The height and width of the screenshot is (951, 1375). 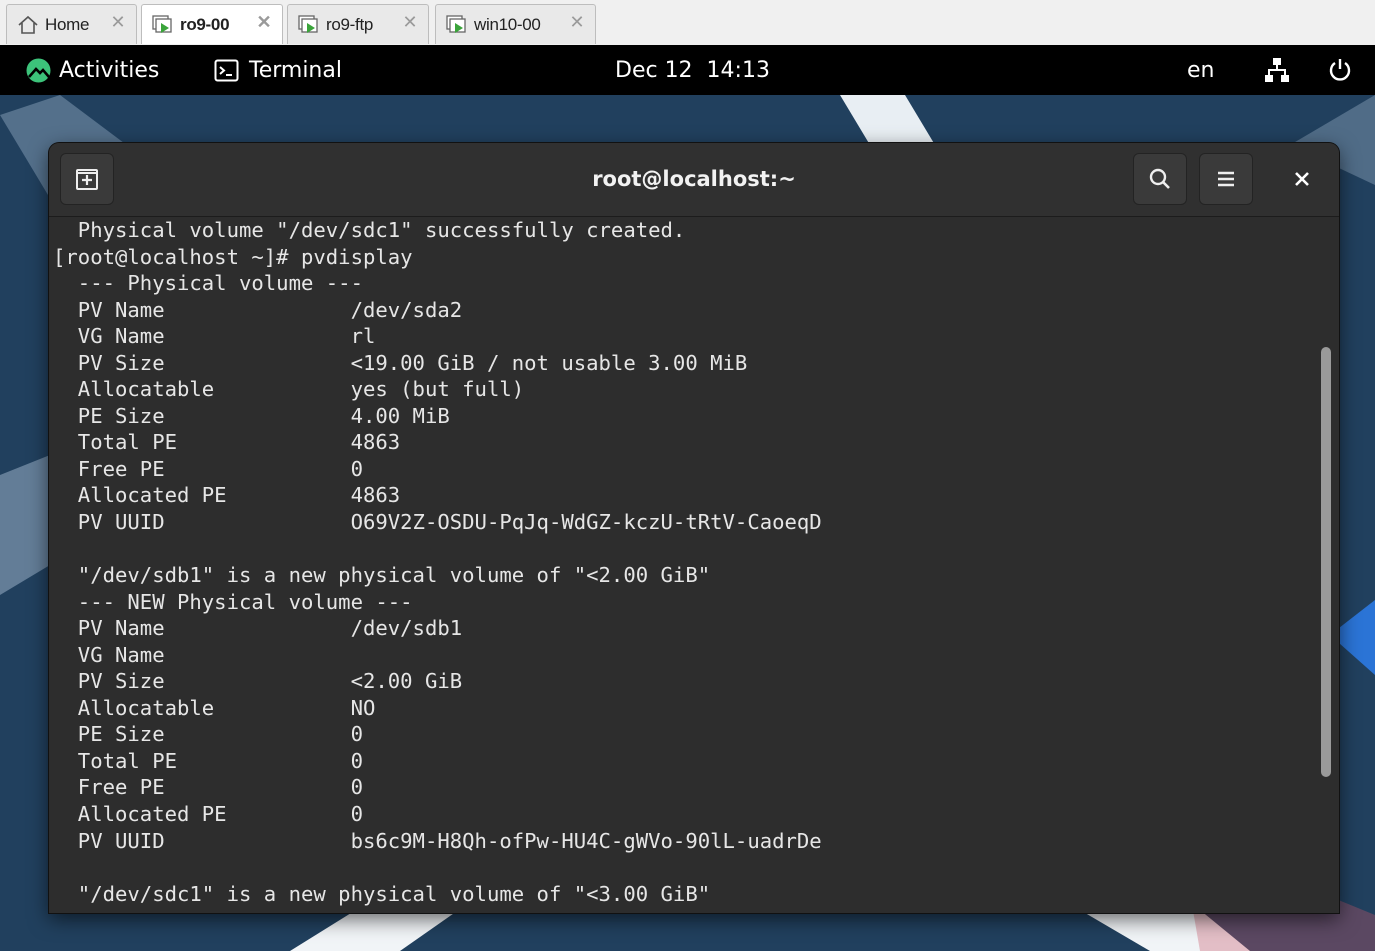 I want to click on keyboard-layout-indicator: en, so click(x=1200, y=70).